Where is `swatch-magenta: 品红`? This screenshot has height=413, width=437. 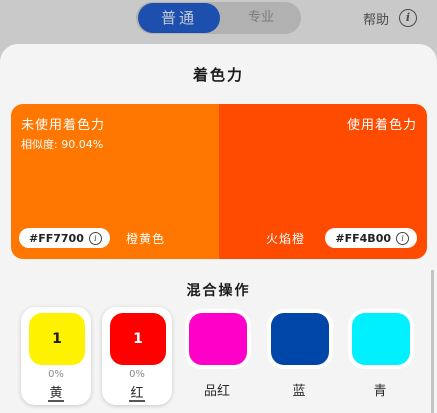 swatch-magenta: 品红 is located at coordinates (217, 356).